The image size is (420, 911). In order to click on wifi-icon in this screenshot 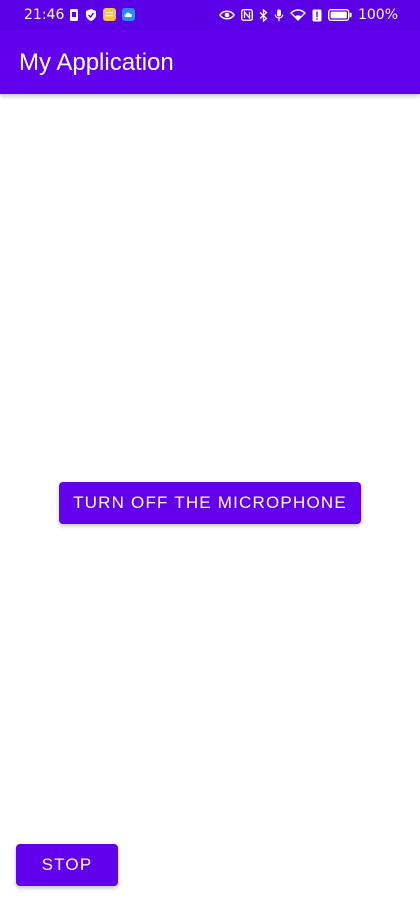, I will do `click(297, 15)`.